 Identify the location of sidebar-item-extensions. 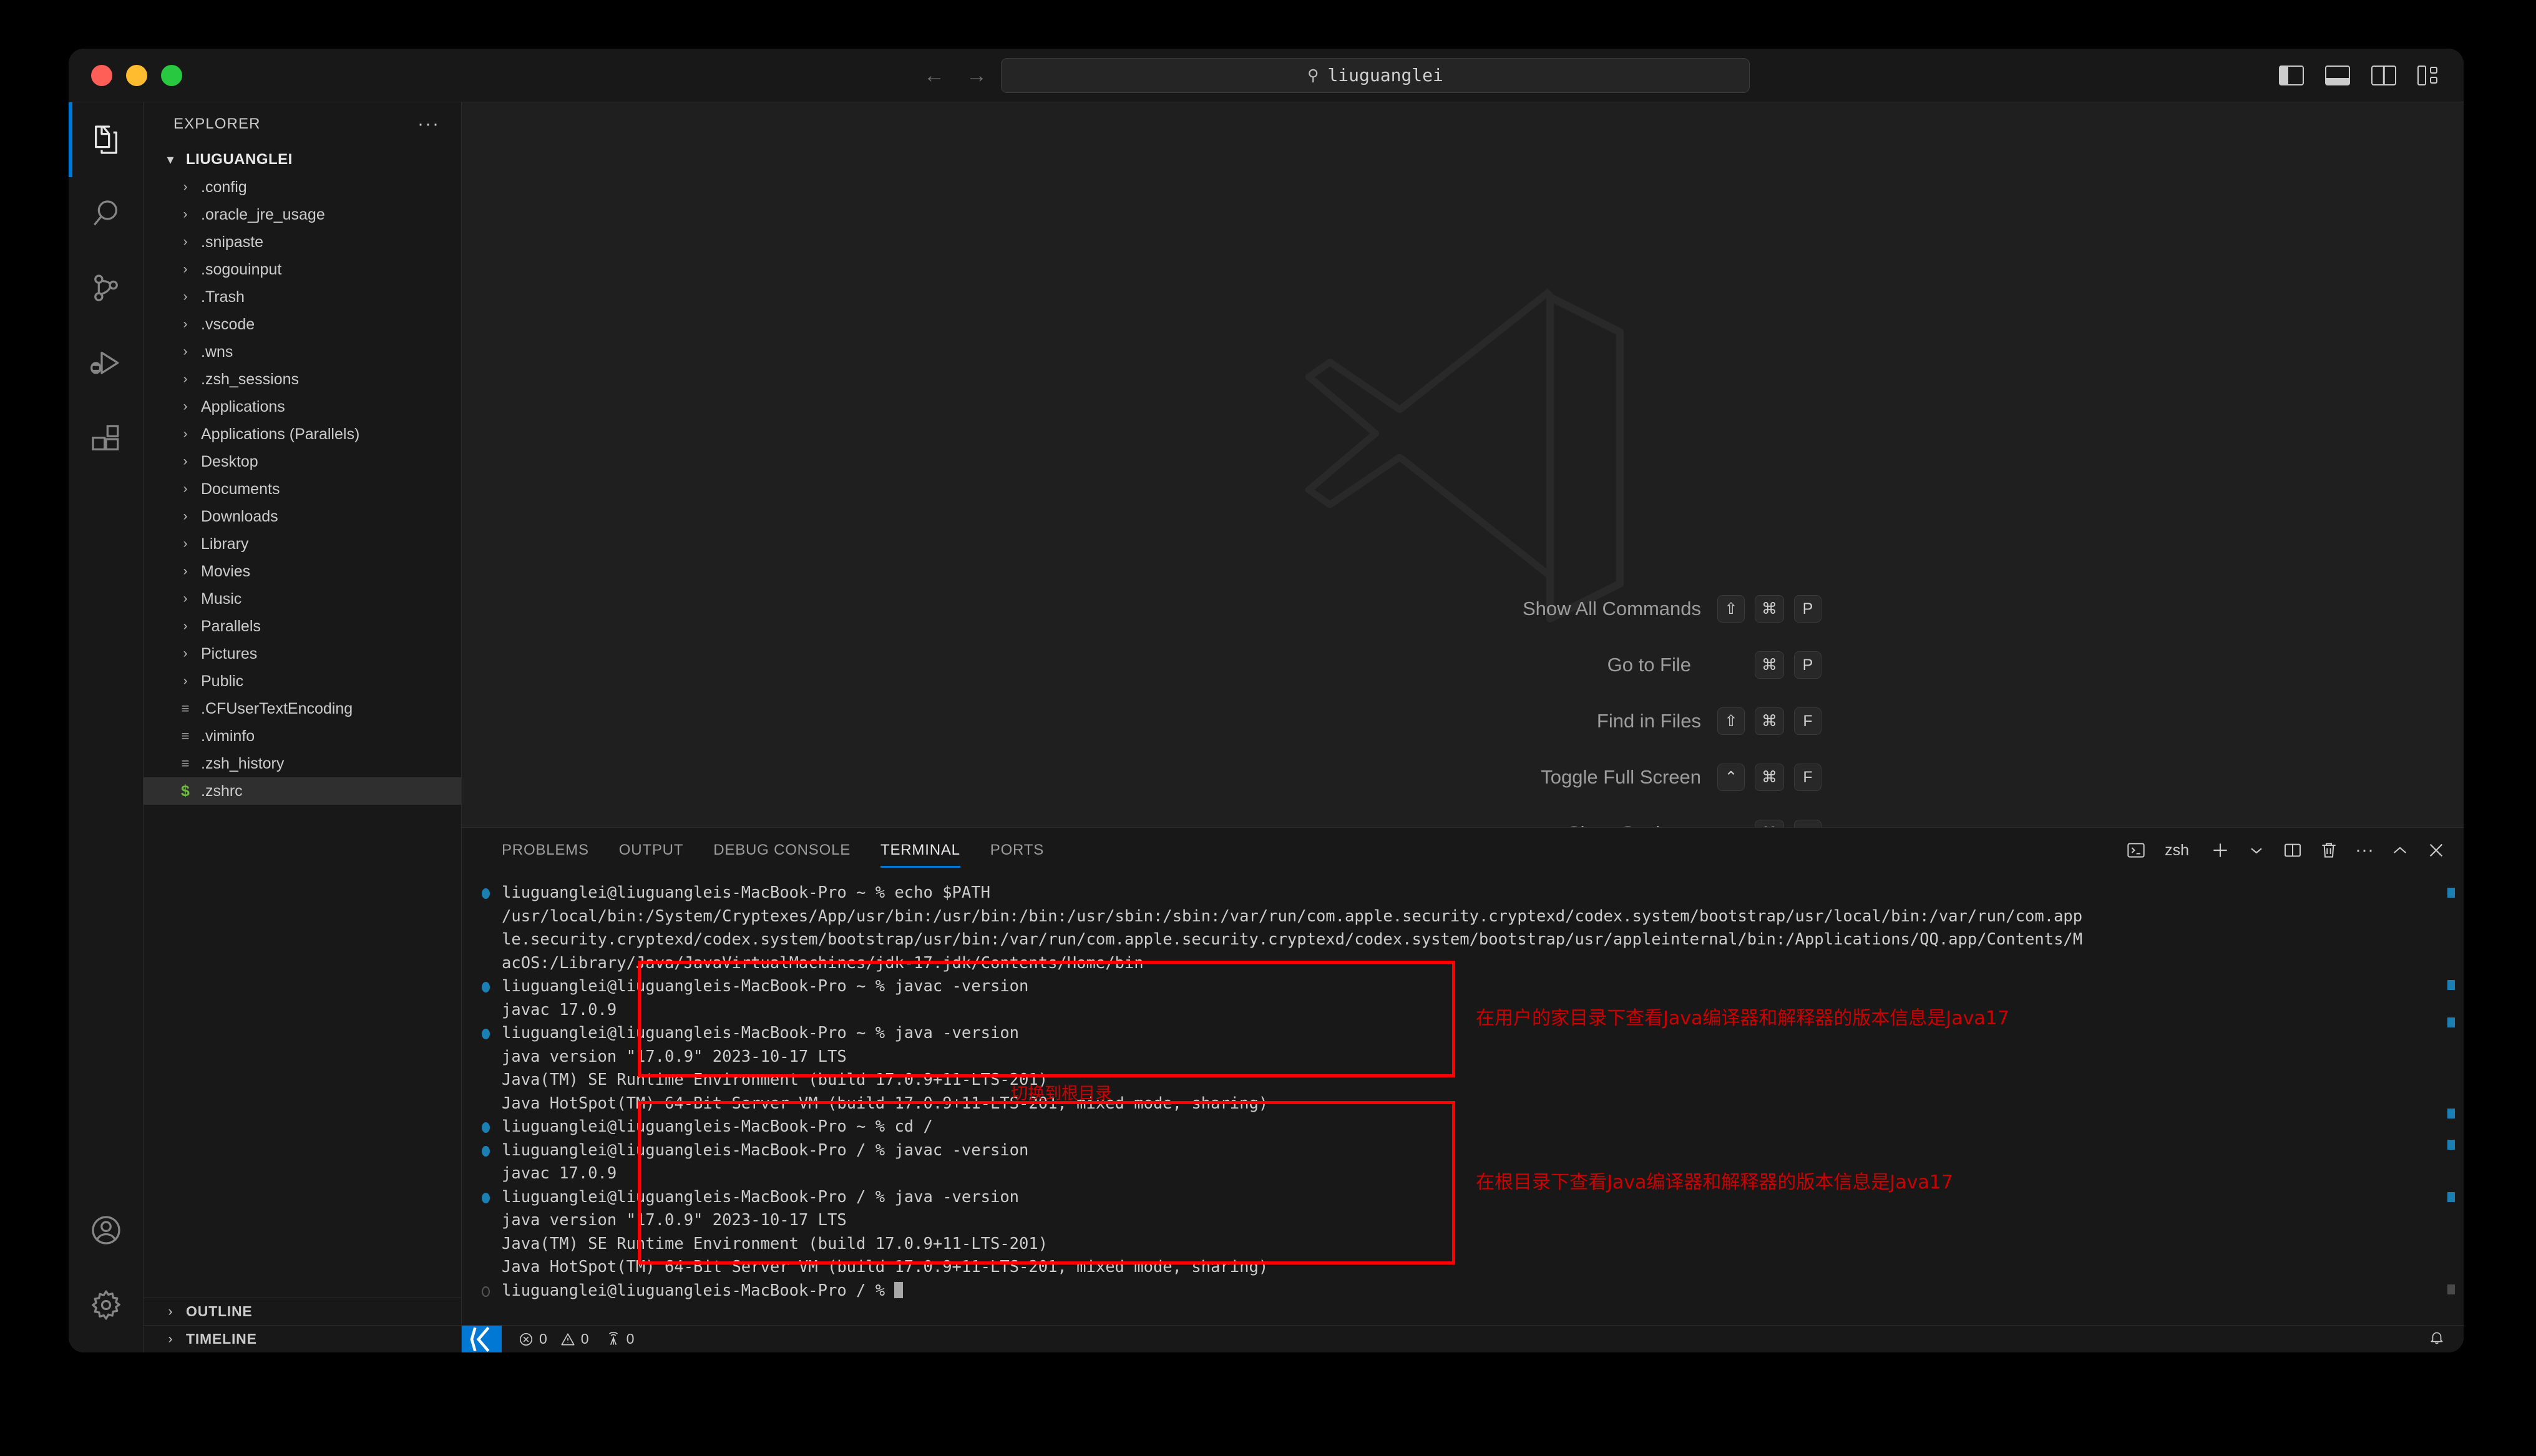
(106, 440).